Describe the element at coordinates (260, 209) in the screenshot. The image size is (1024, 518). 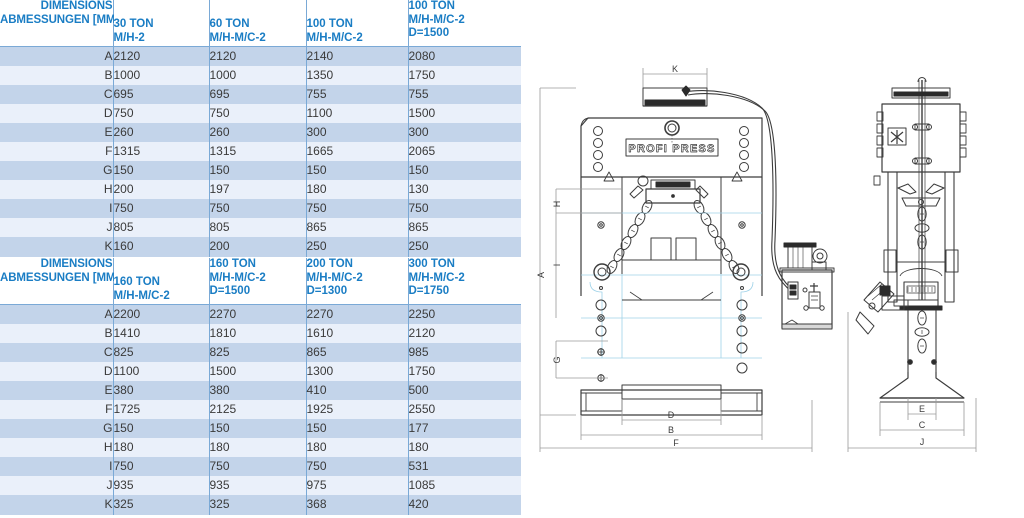
I see `table-row: I 750 750 750 750` at that location.